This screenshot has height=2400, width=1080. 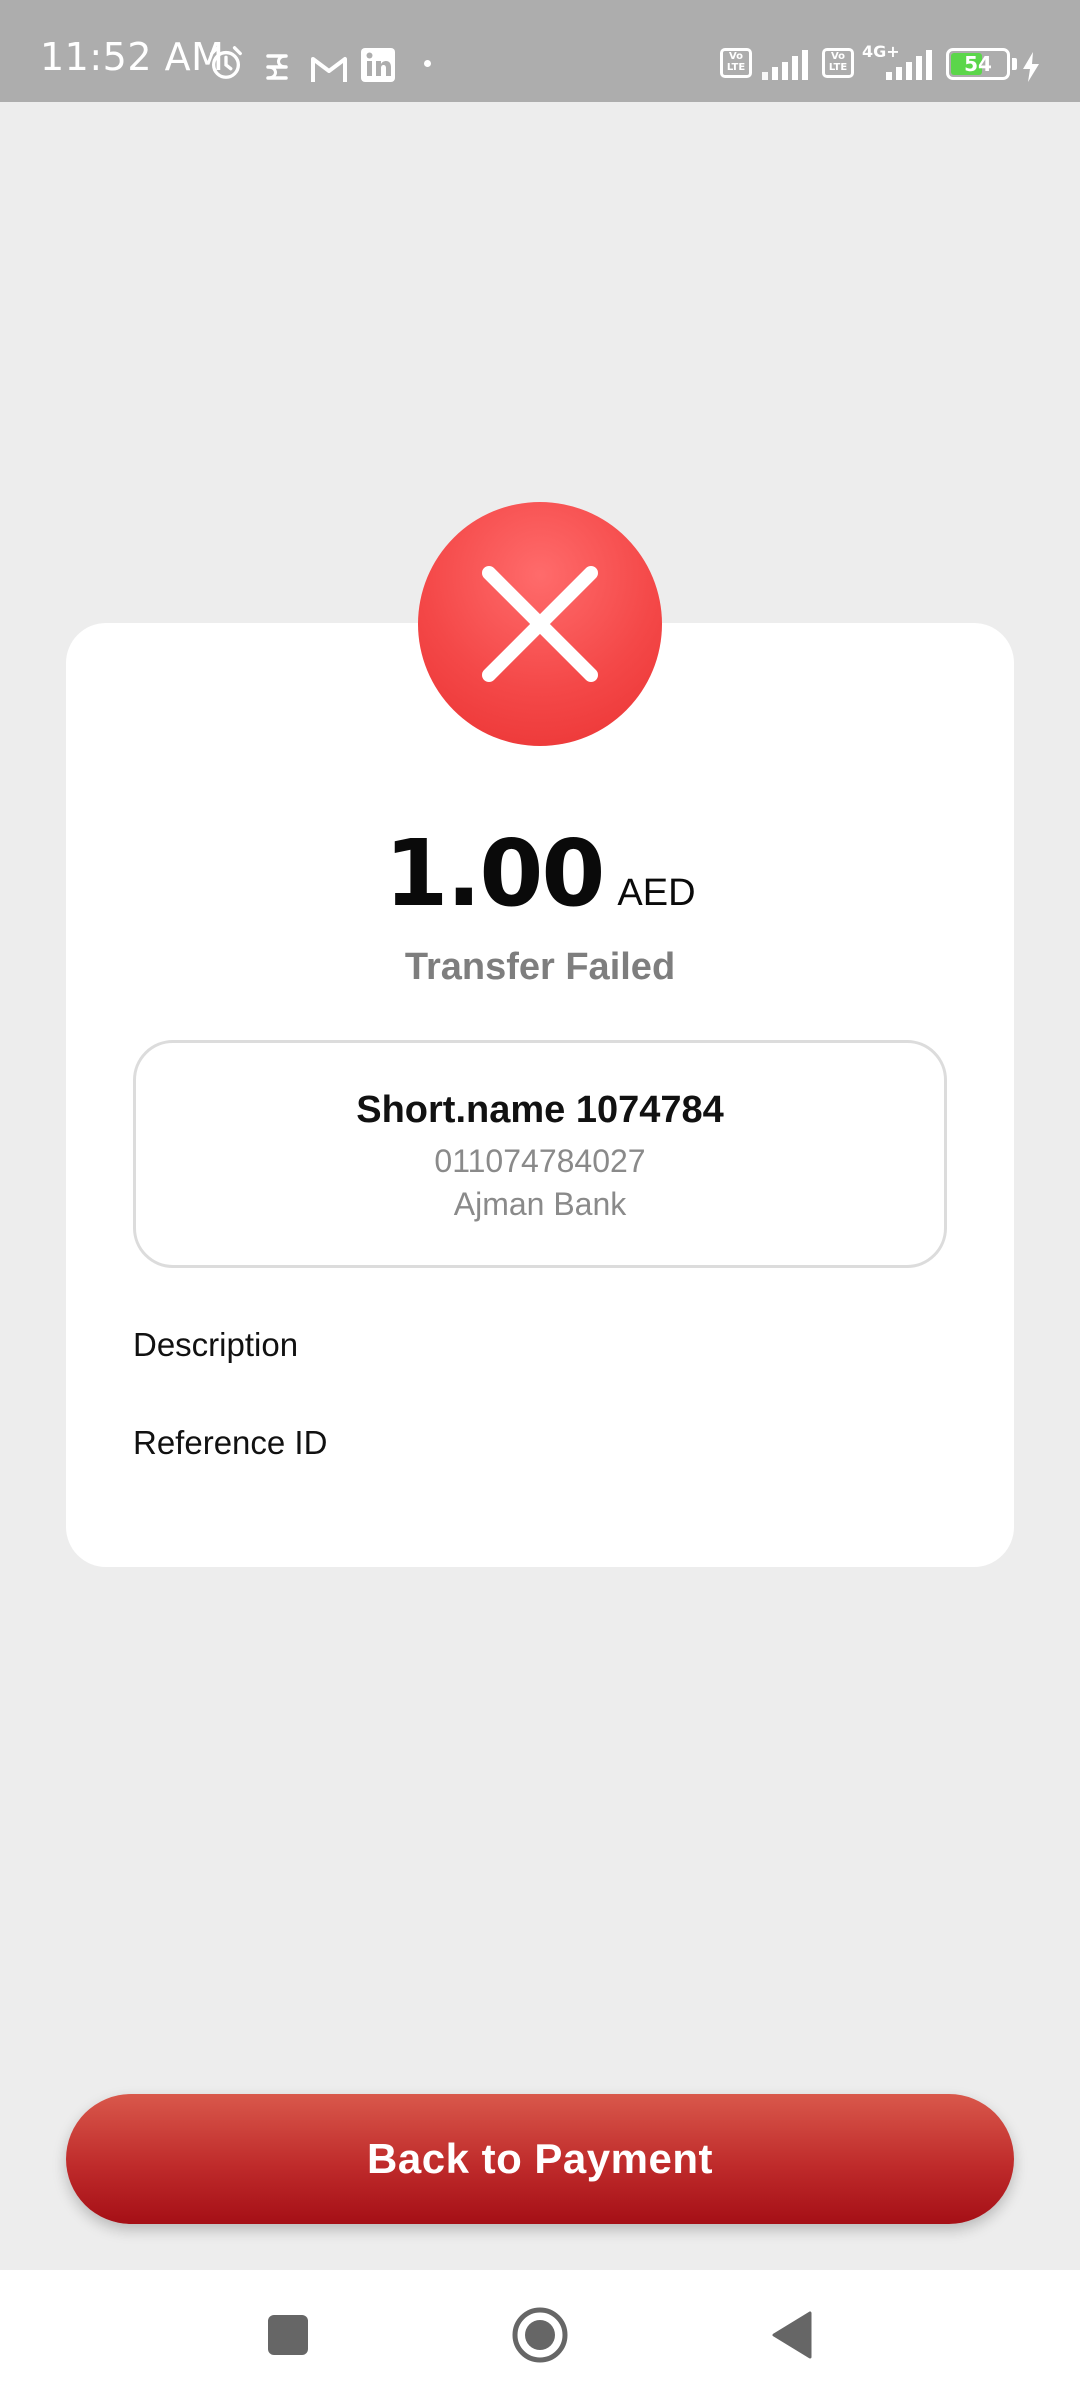 I want to click on description-label: Description, so click(x=216, y=1344).